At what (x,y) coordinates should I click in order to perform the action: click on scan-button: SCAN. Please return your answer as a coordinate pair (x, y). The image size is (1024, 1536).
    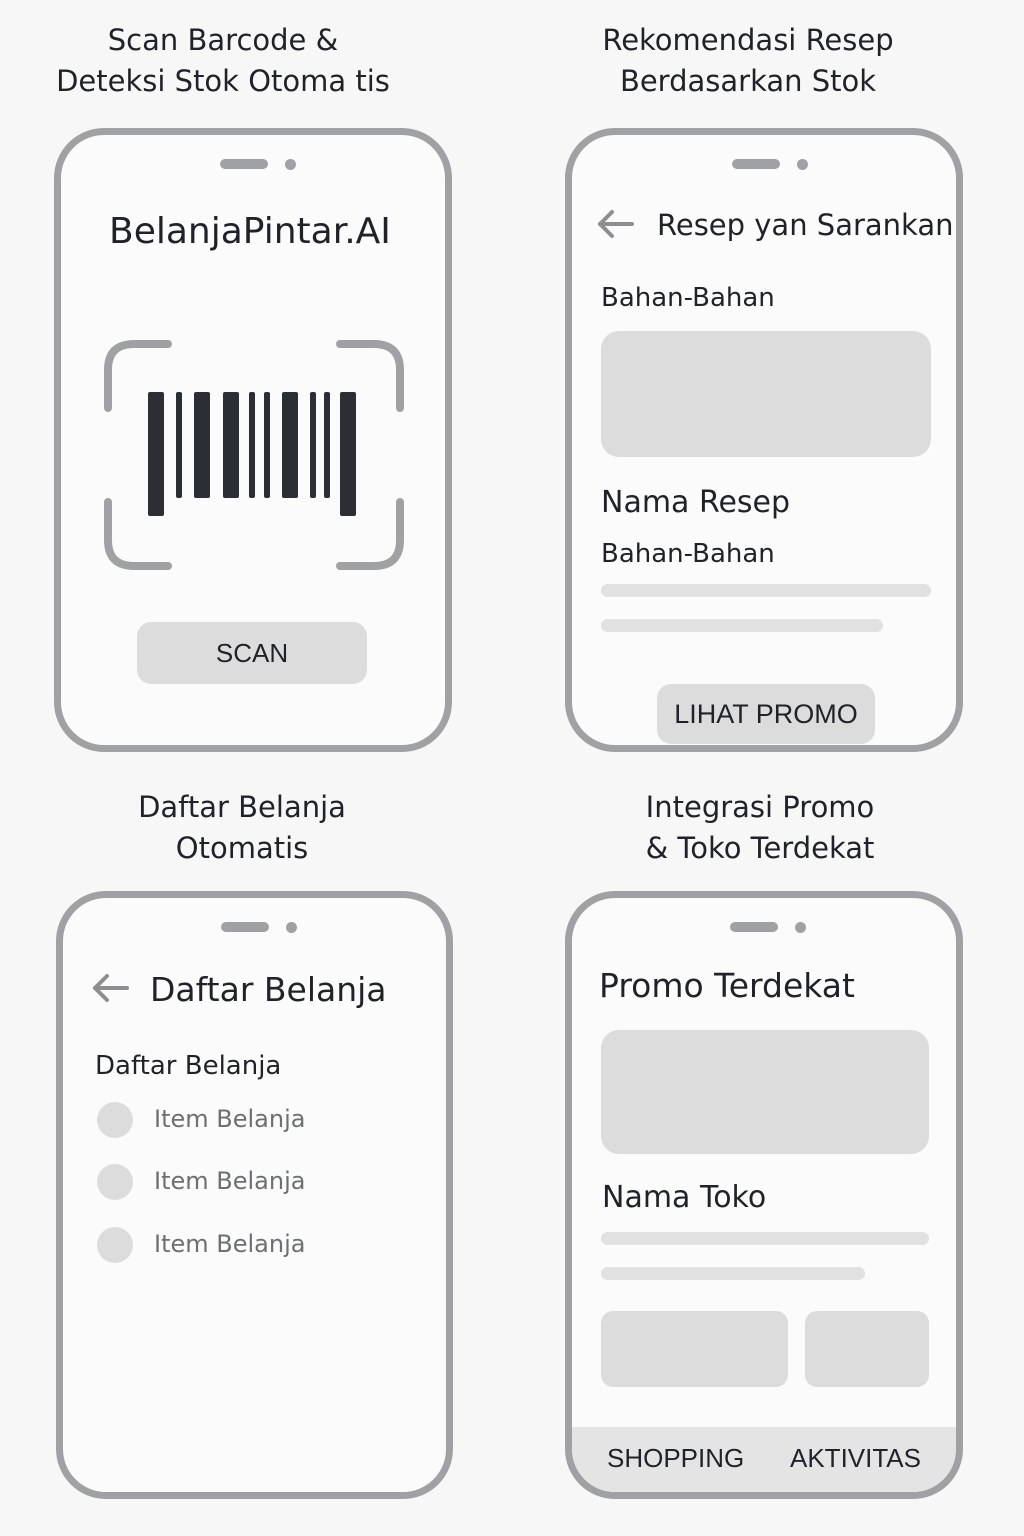
    Looking at the image, I should click on (252, 653).